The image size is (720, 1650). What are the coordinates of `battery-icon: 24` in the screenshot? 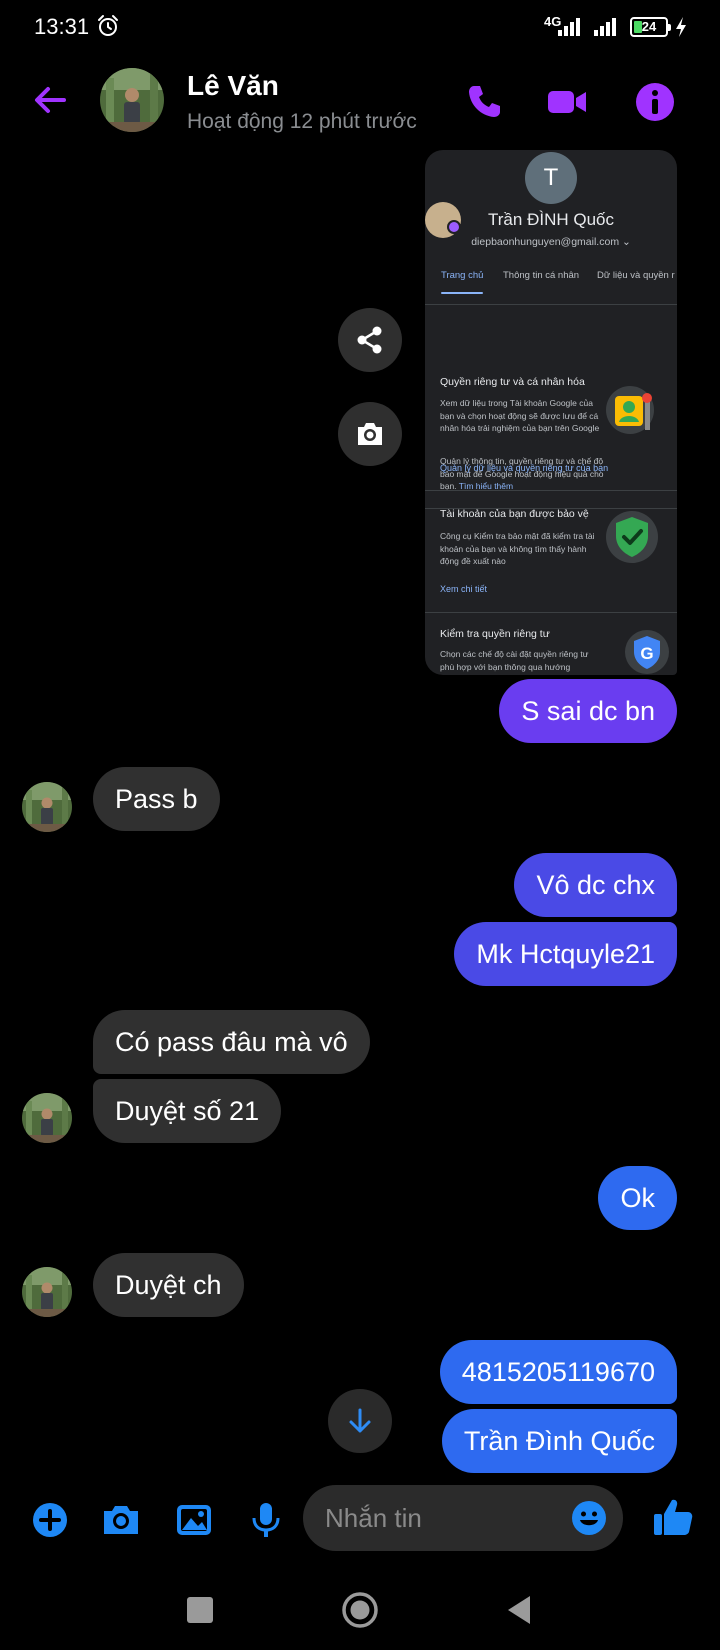 It's located at (650, 27).